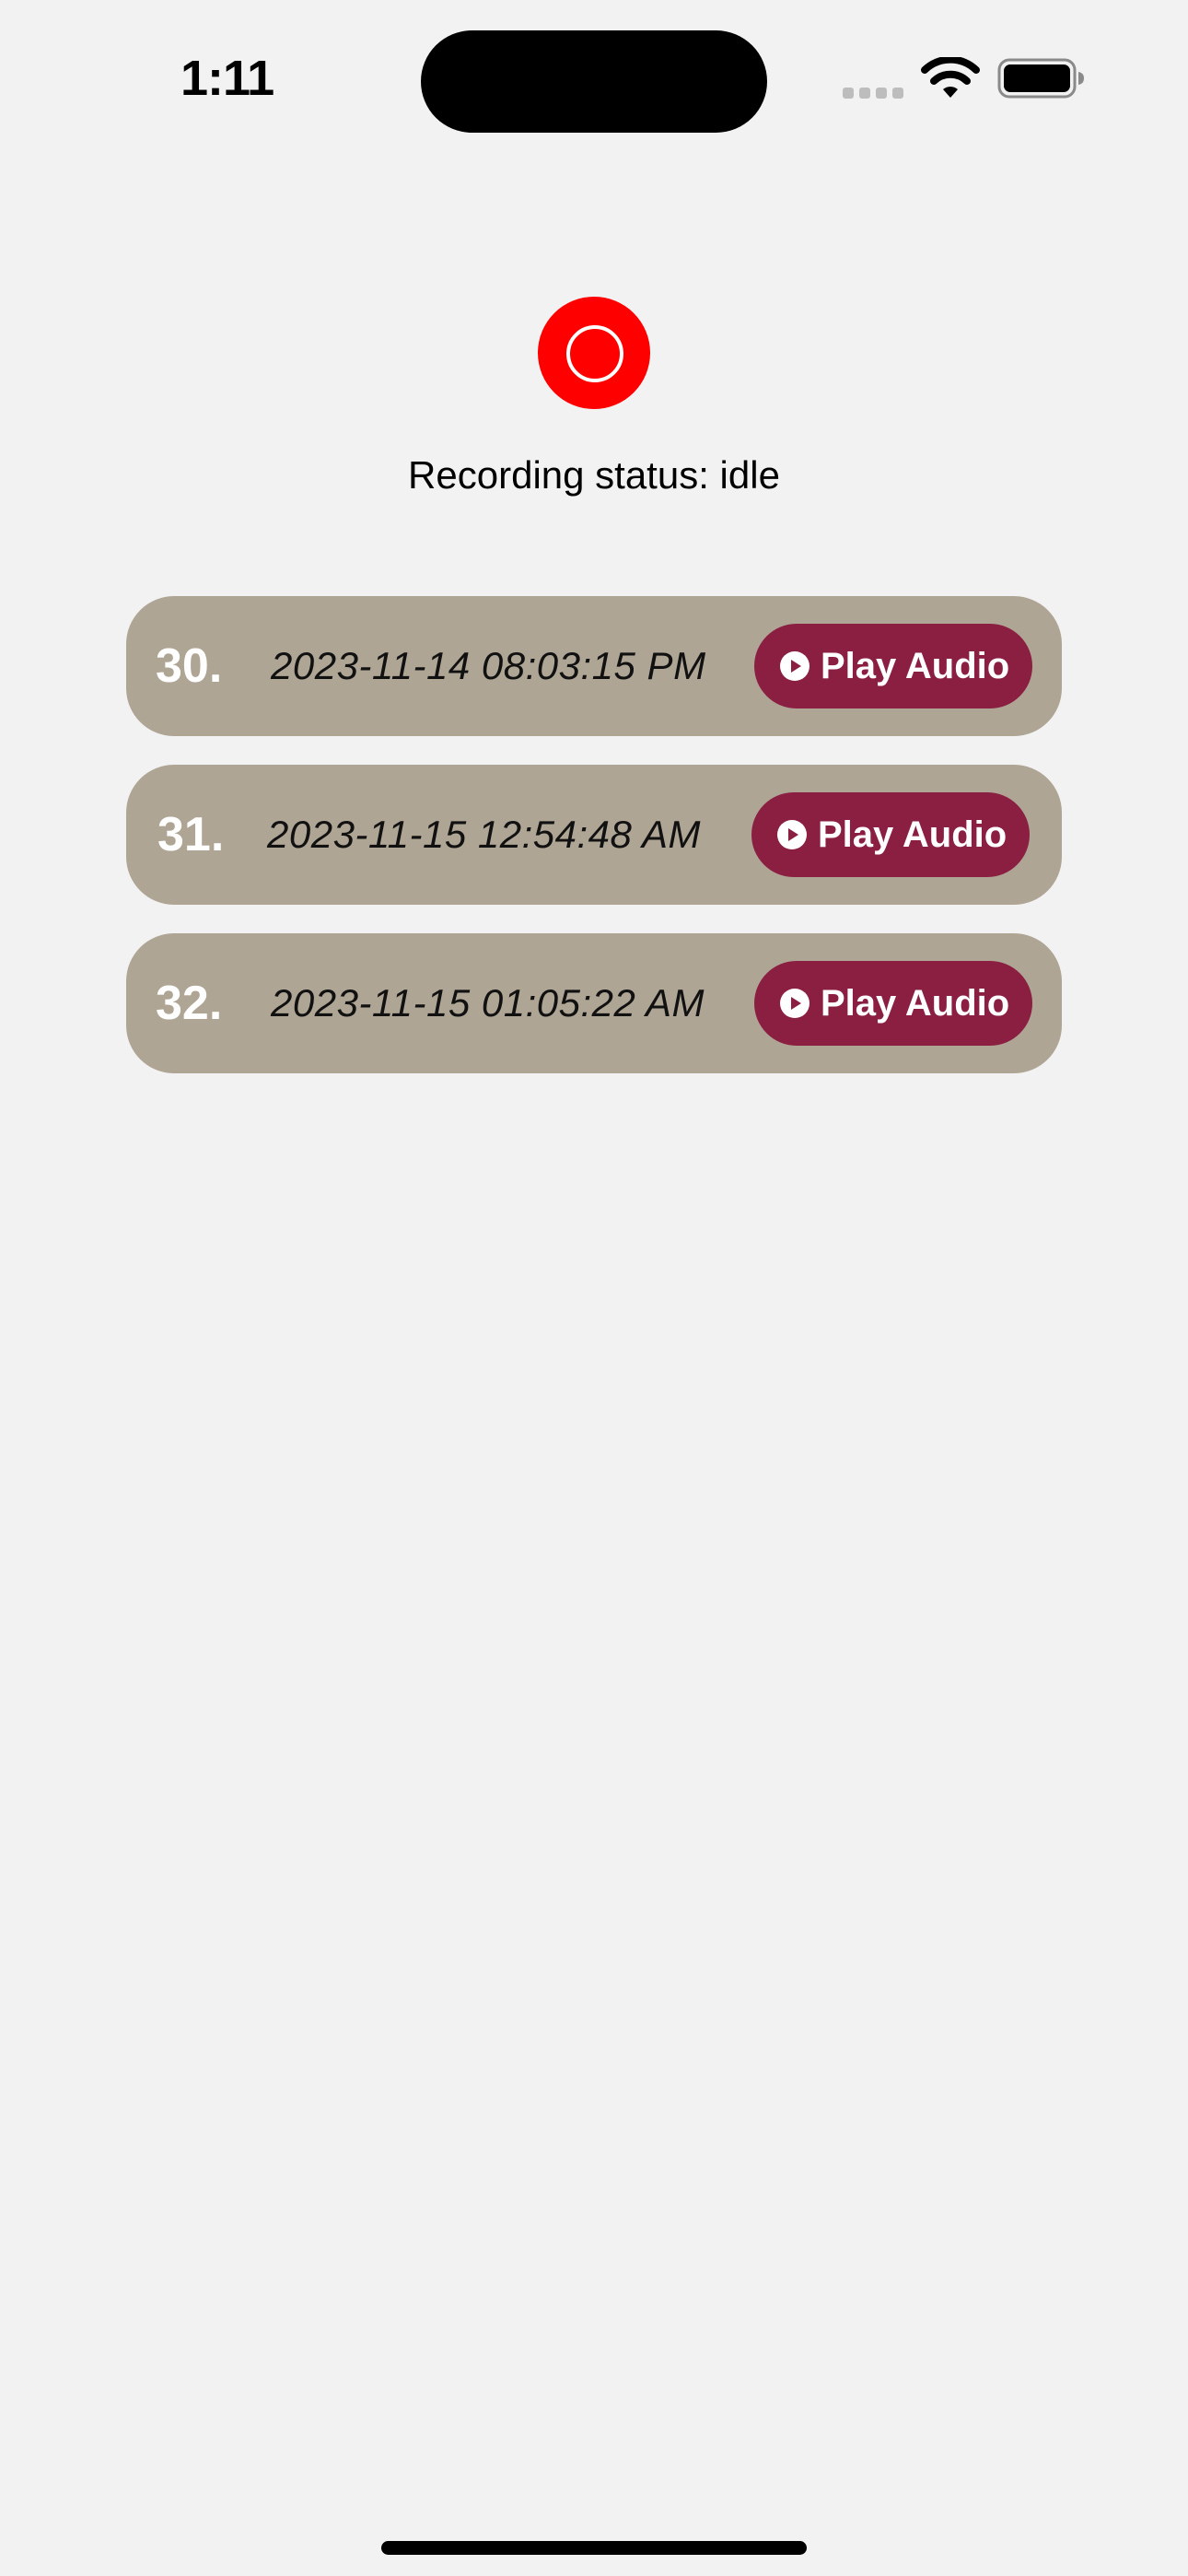 This screenshot has width=1188, height=2576. I want to click on battery-icon, so click(1040, 78).